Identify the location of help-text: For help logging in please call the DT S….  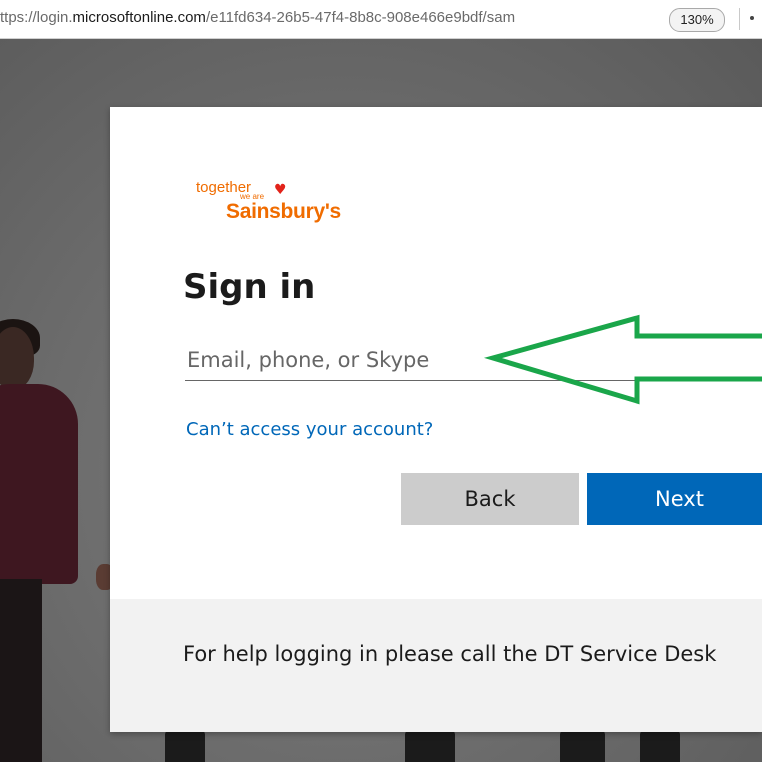
(450, 654).